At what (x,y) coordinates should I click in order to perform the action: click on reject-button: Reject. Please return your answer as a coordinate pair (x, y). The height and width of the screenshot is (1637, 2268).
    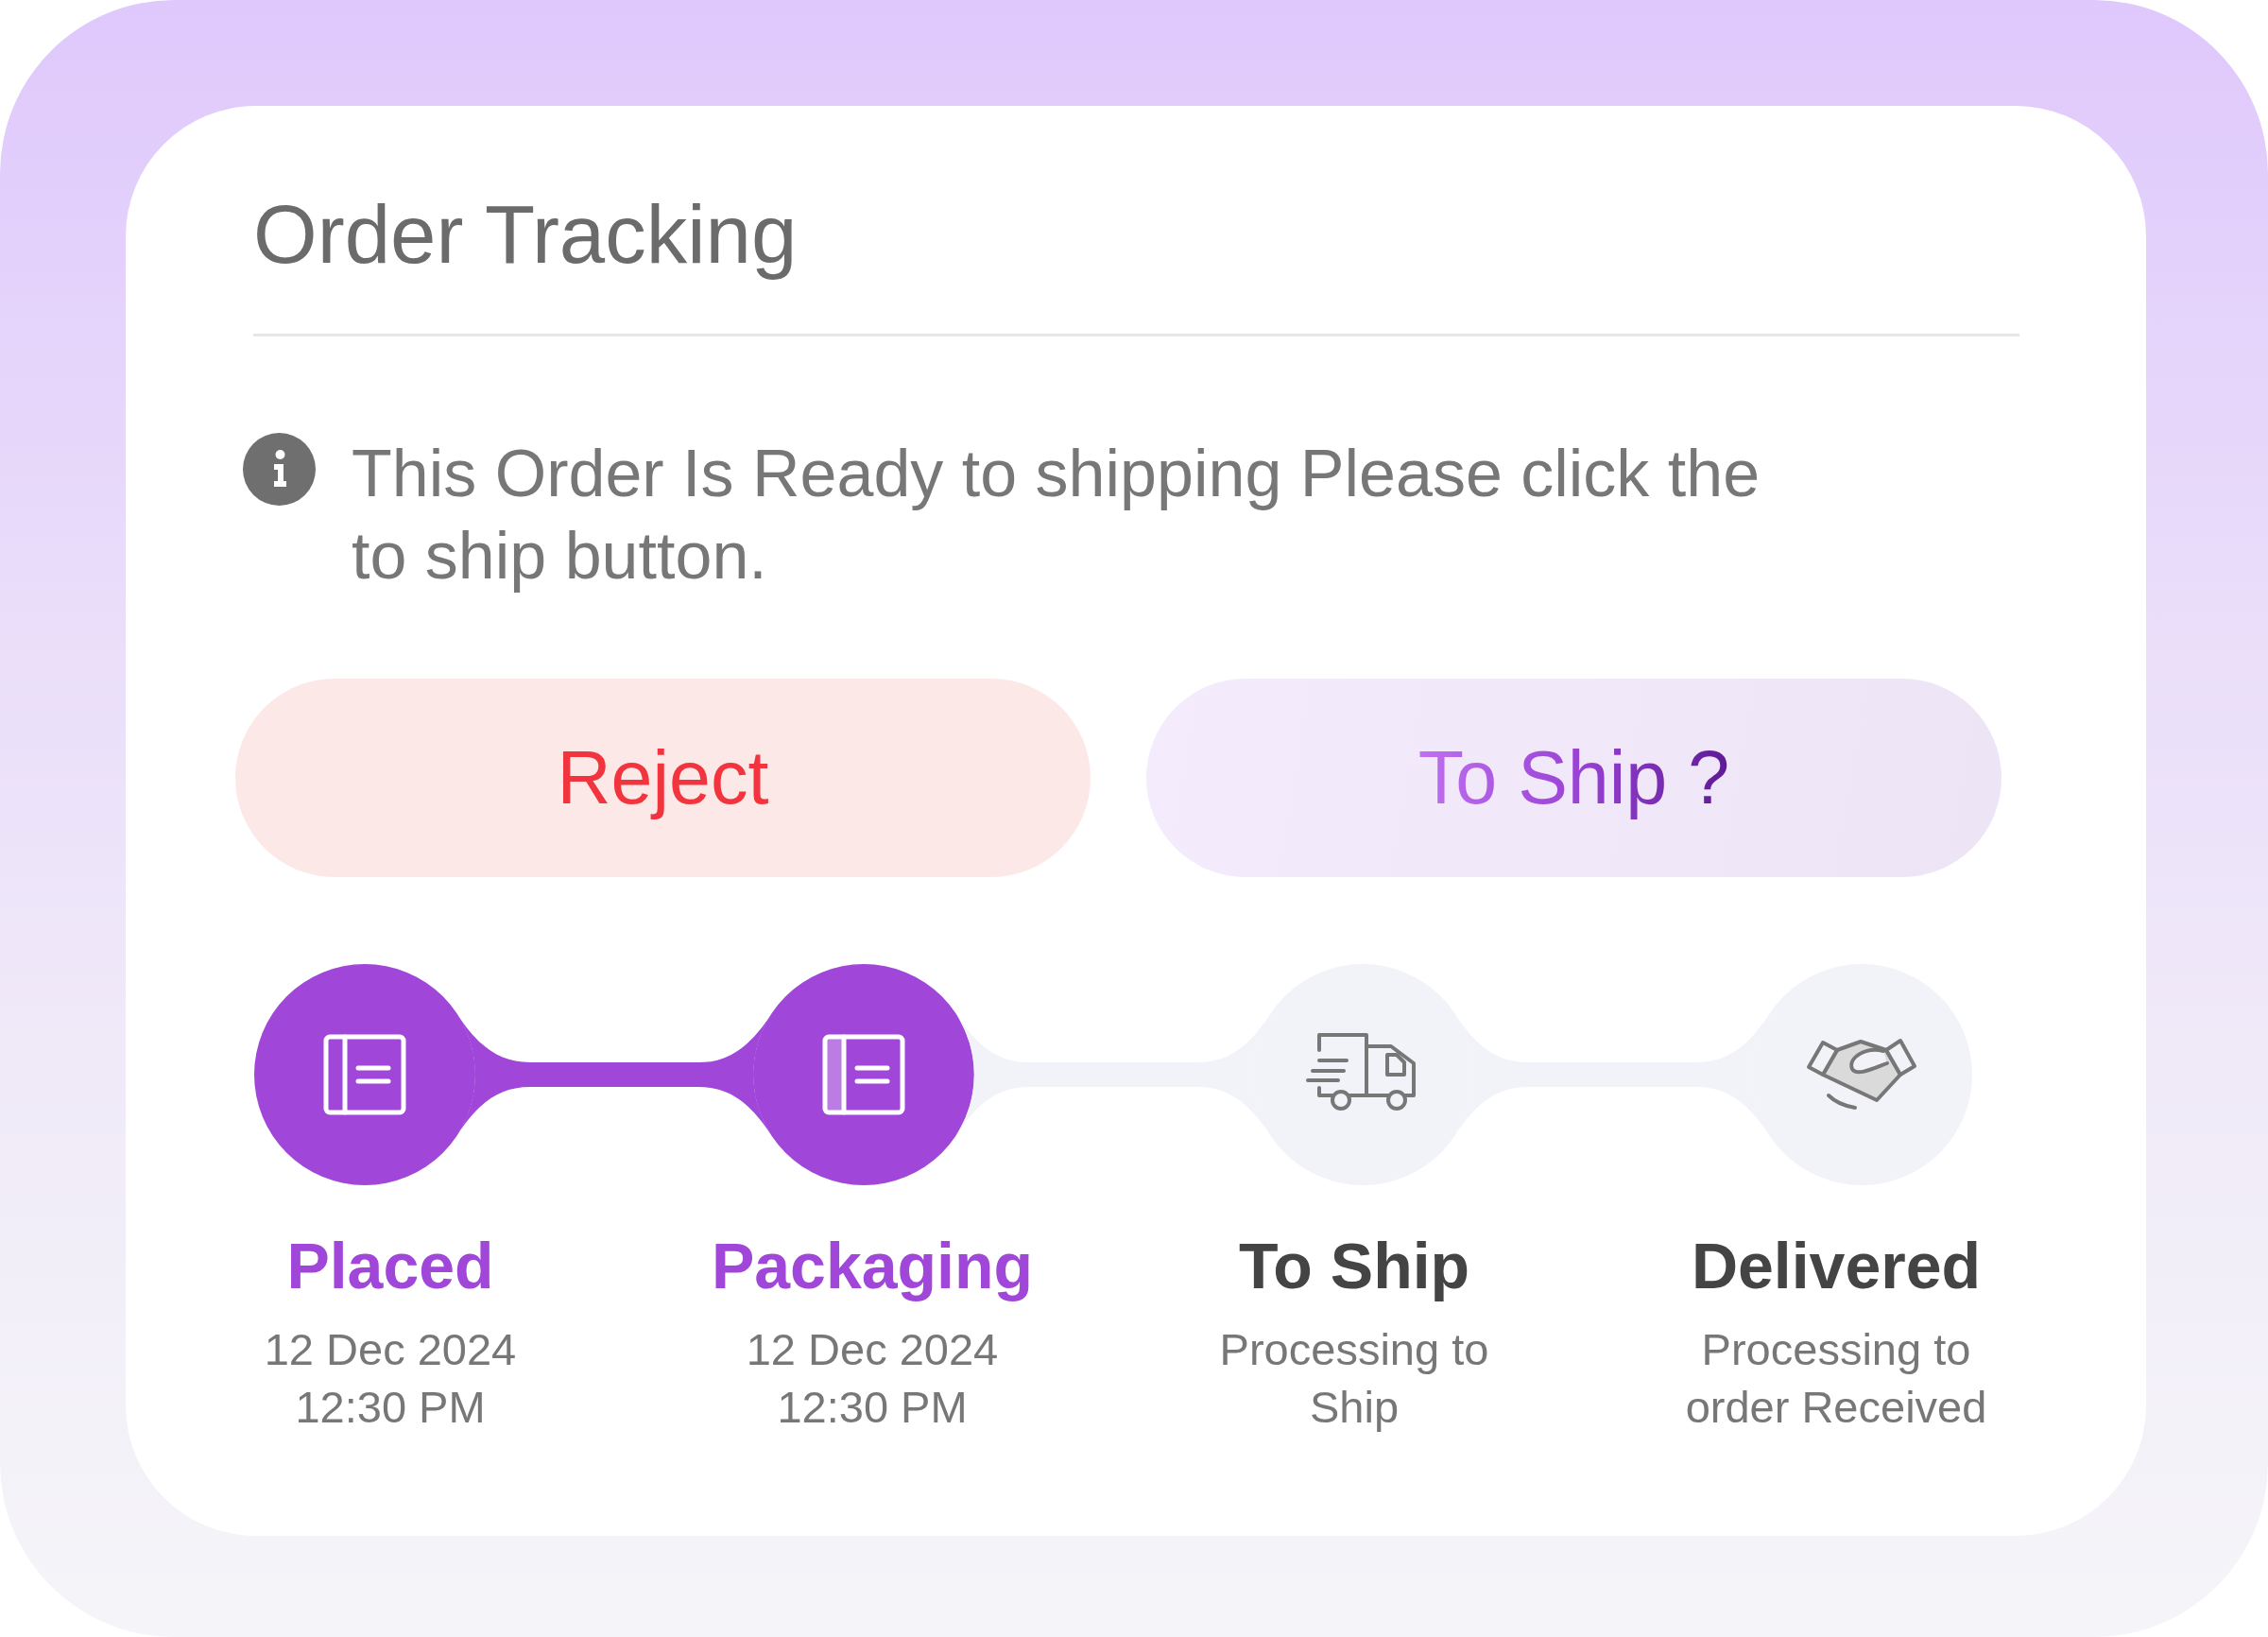
    Looking at the image, I should click on (663, 778).